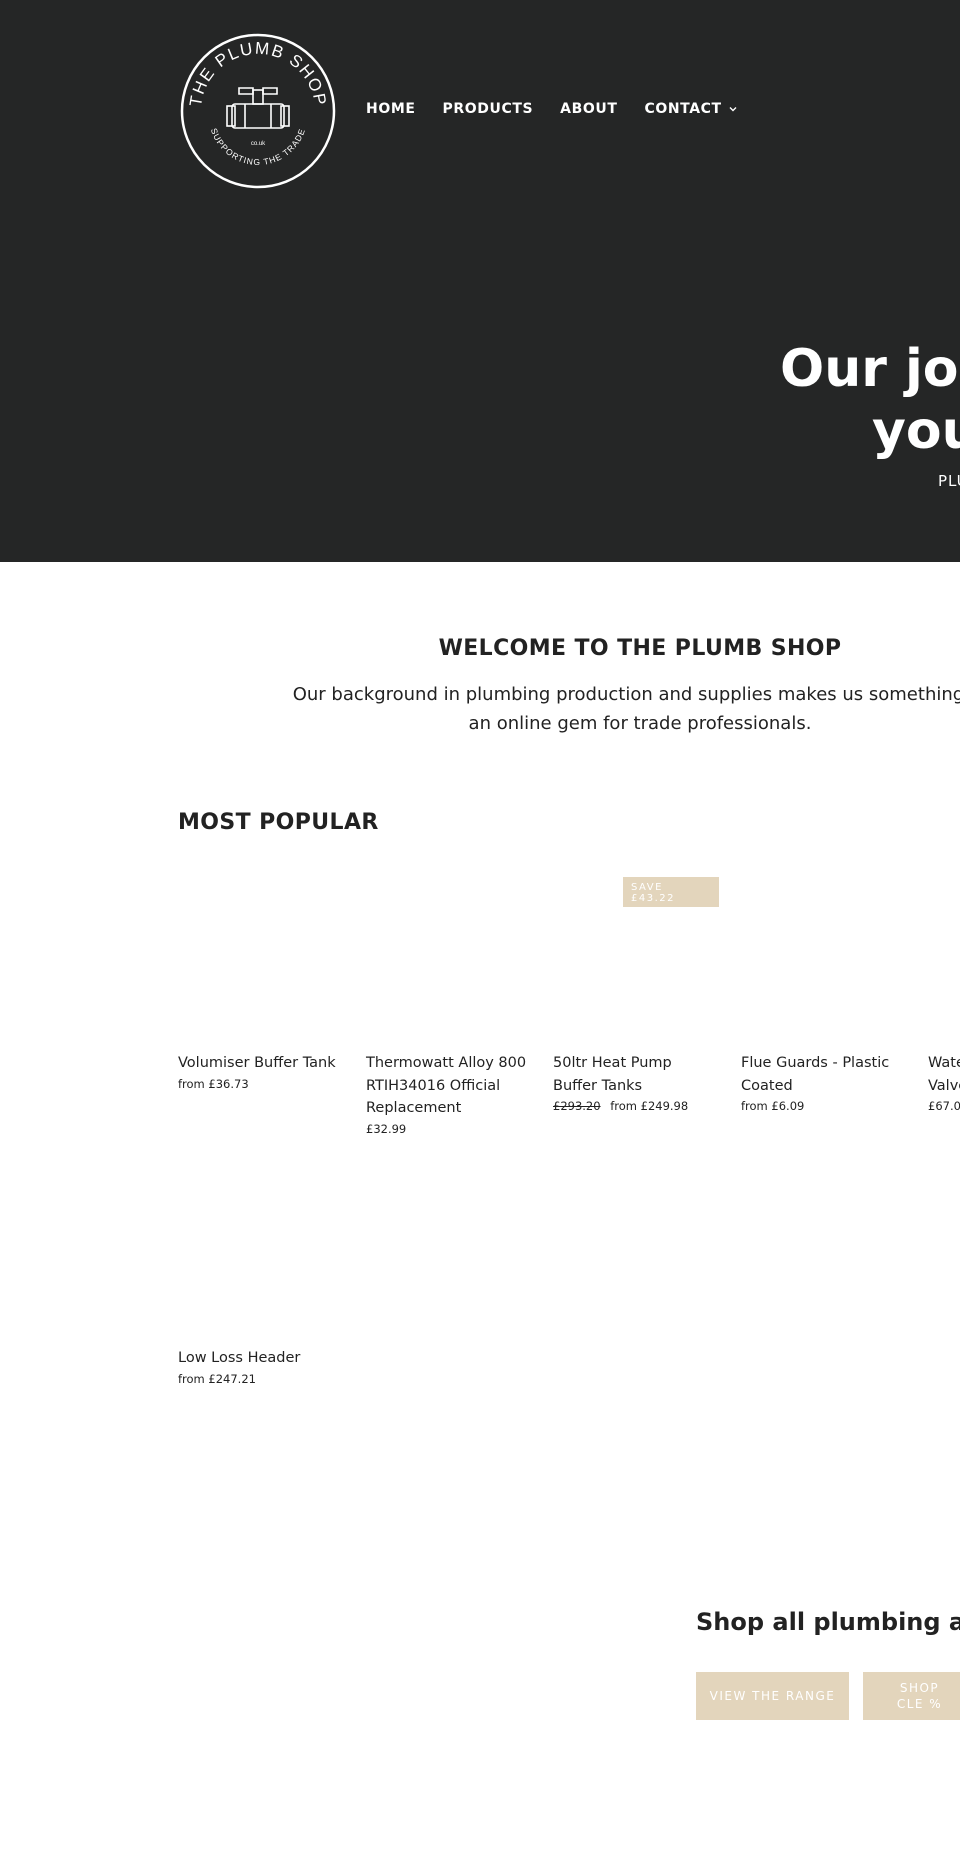  Describe the element at coordinates (260, 1063) in the screenshot. I see `product-name: Volumiser Buffer Tank` at that location.